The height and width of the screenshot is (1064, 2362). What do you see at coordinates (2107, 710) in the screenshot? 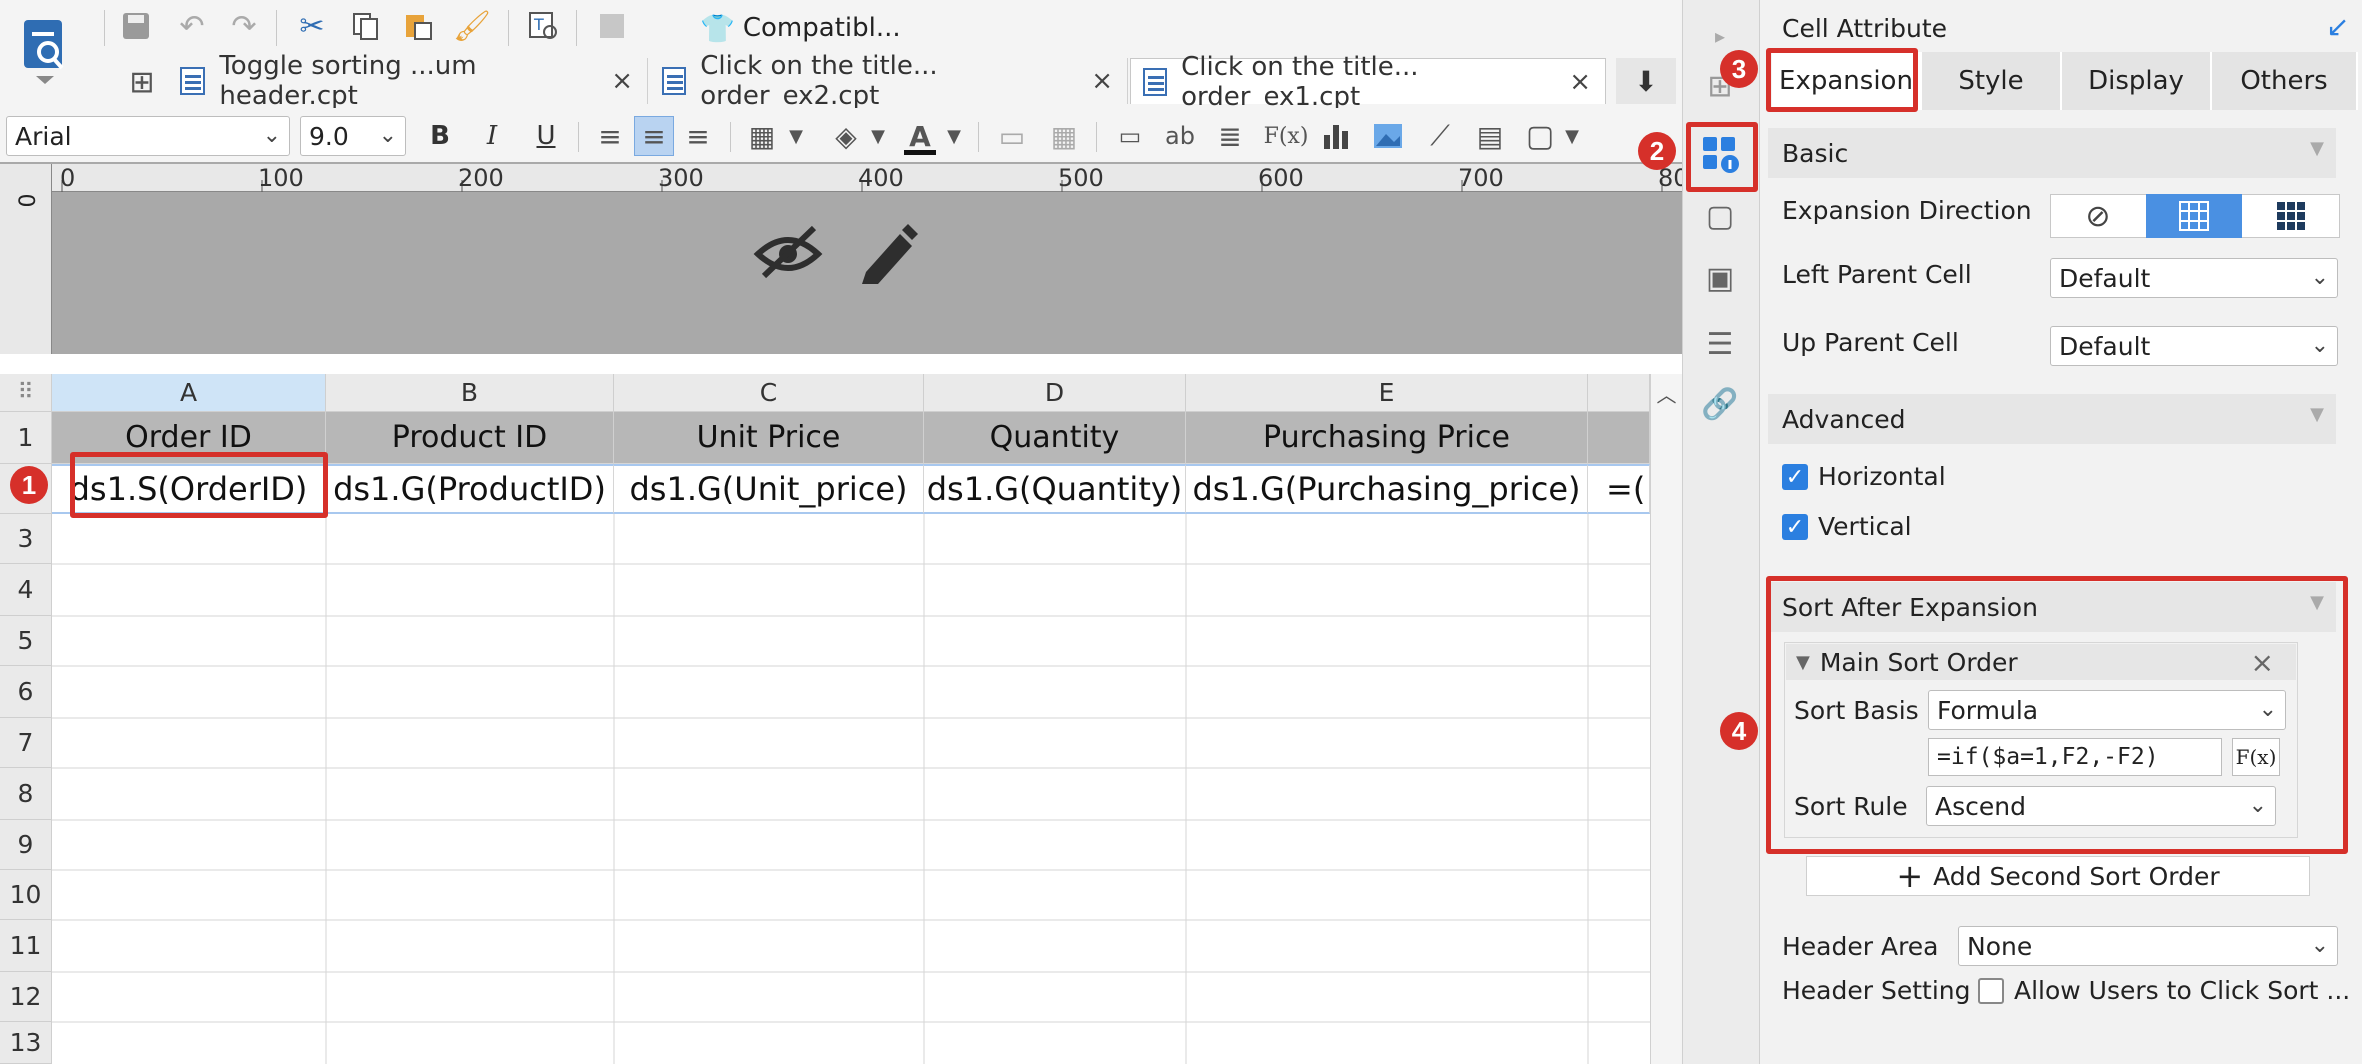
I see `sort-basis-select: Formula ⌄` at bounding box center [2107, 710].